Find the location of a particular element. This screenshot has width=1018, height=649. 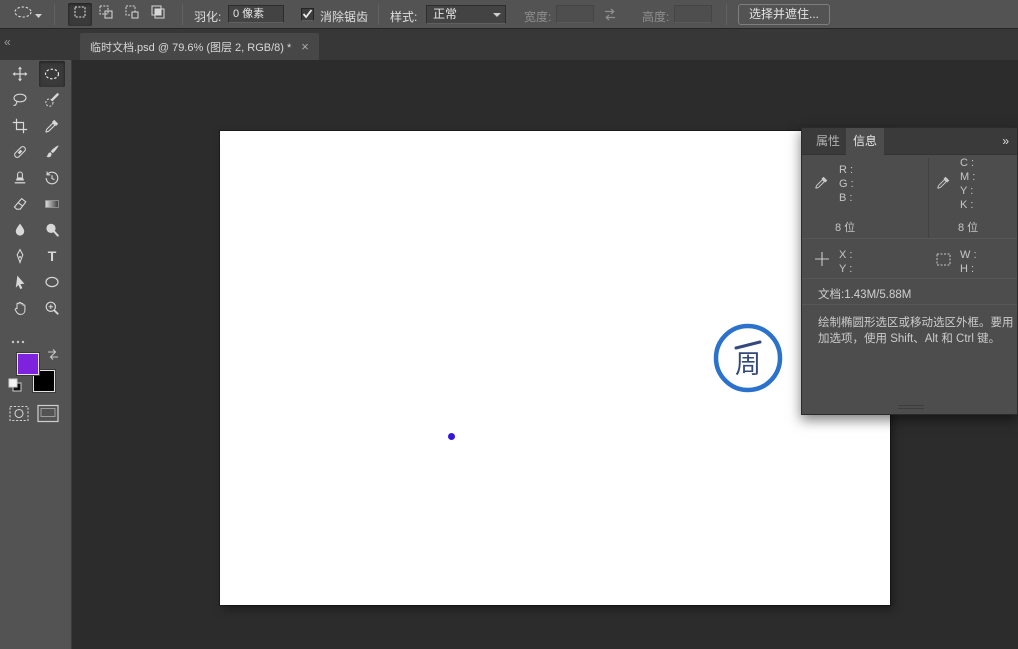

swap-dimensions-icon is located at coordinates (610, 17).